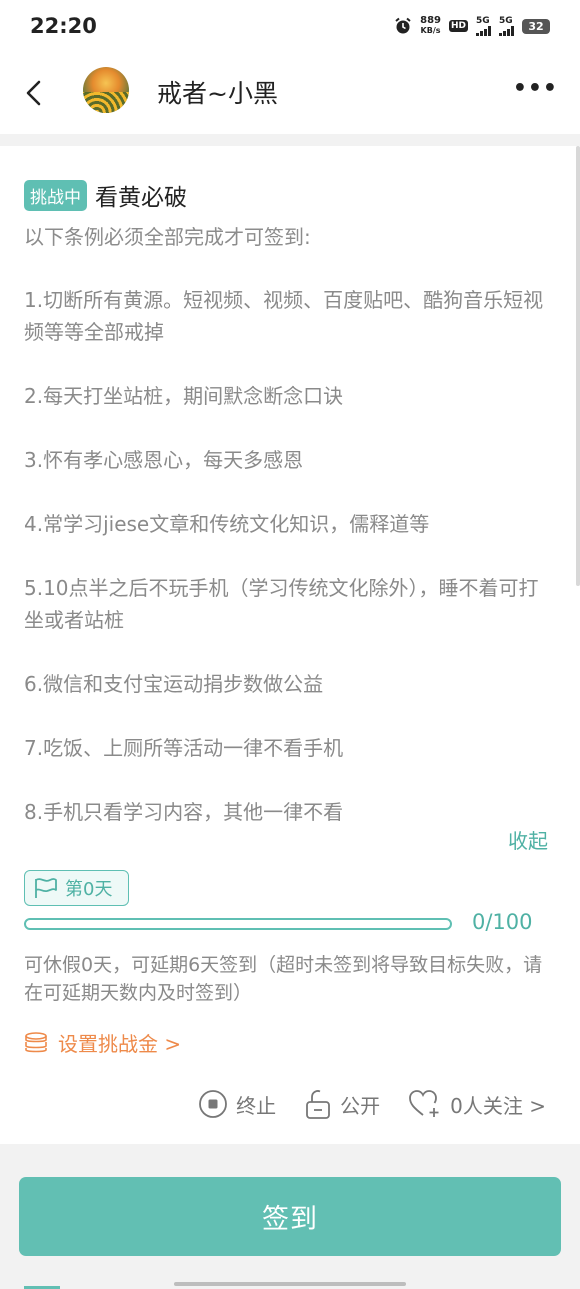 This screenshot has width=580, height=1289. Describe the element at coordinates (184, 396) in the screenshot. I see `rule-item: 2.每天打坐站桩，期间默念断念口诀` at that location.